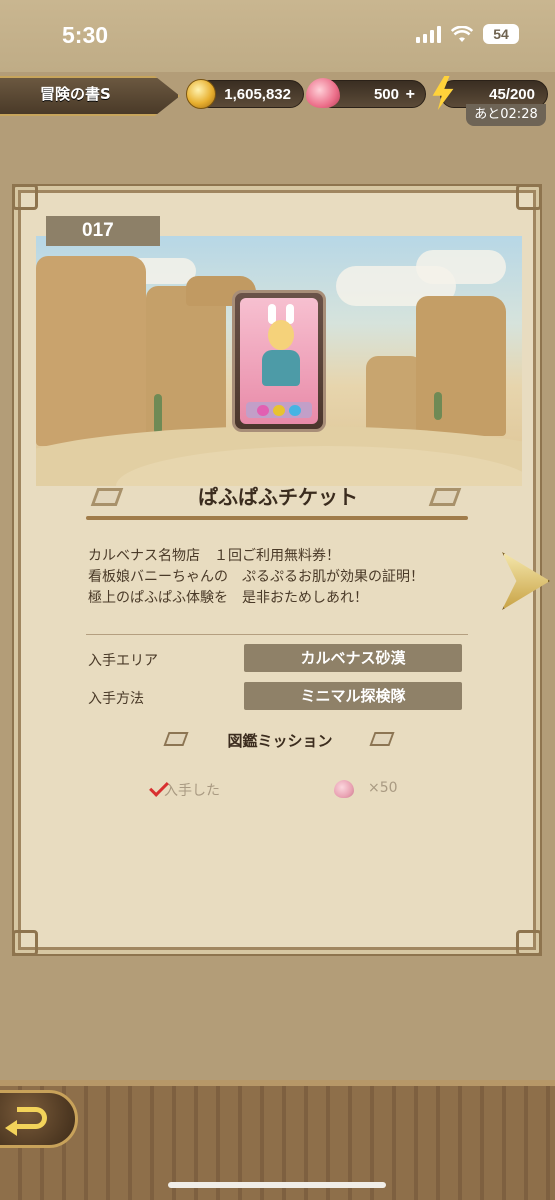  I want to click on stamina-value: 45/200, so click(512, 94).